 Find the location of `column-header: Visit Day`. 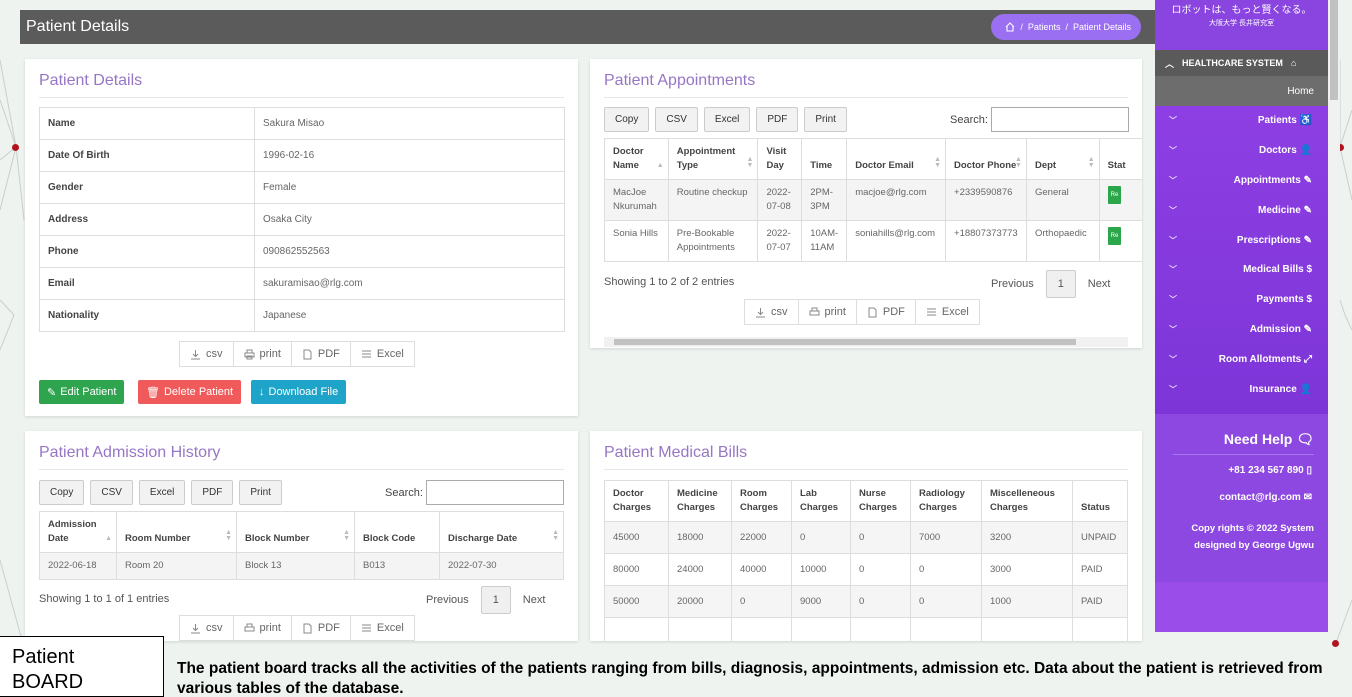

column-header: Visit Day is located at coordinates (780, 159).